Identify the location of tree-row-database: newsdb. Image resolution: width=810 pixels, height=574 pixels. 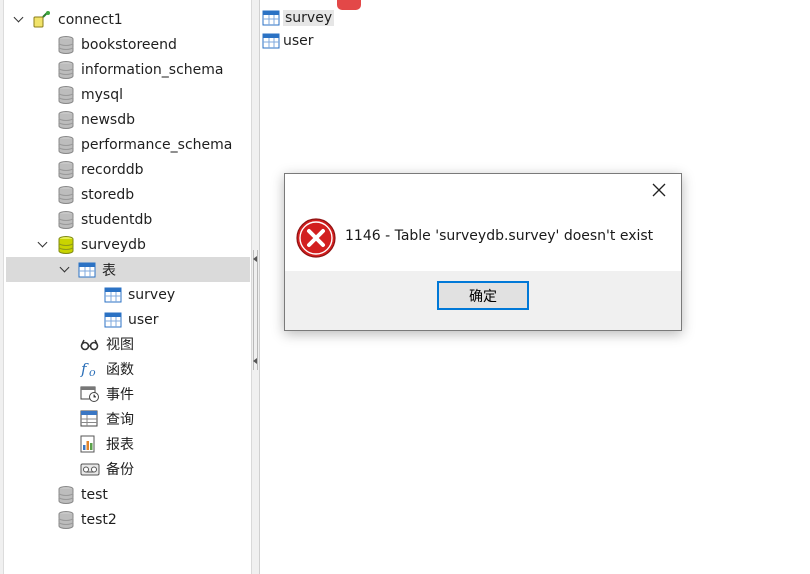
(96, 119).